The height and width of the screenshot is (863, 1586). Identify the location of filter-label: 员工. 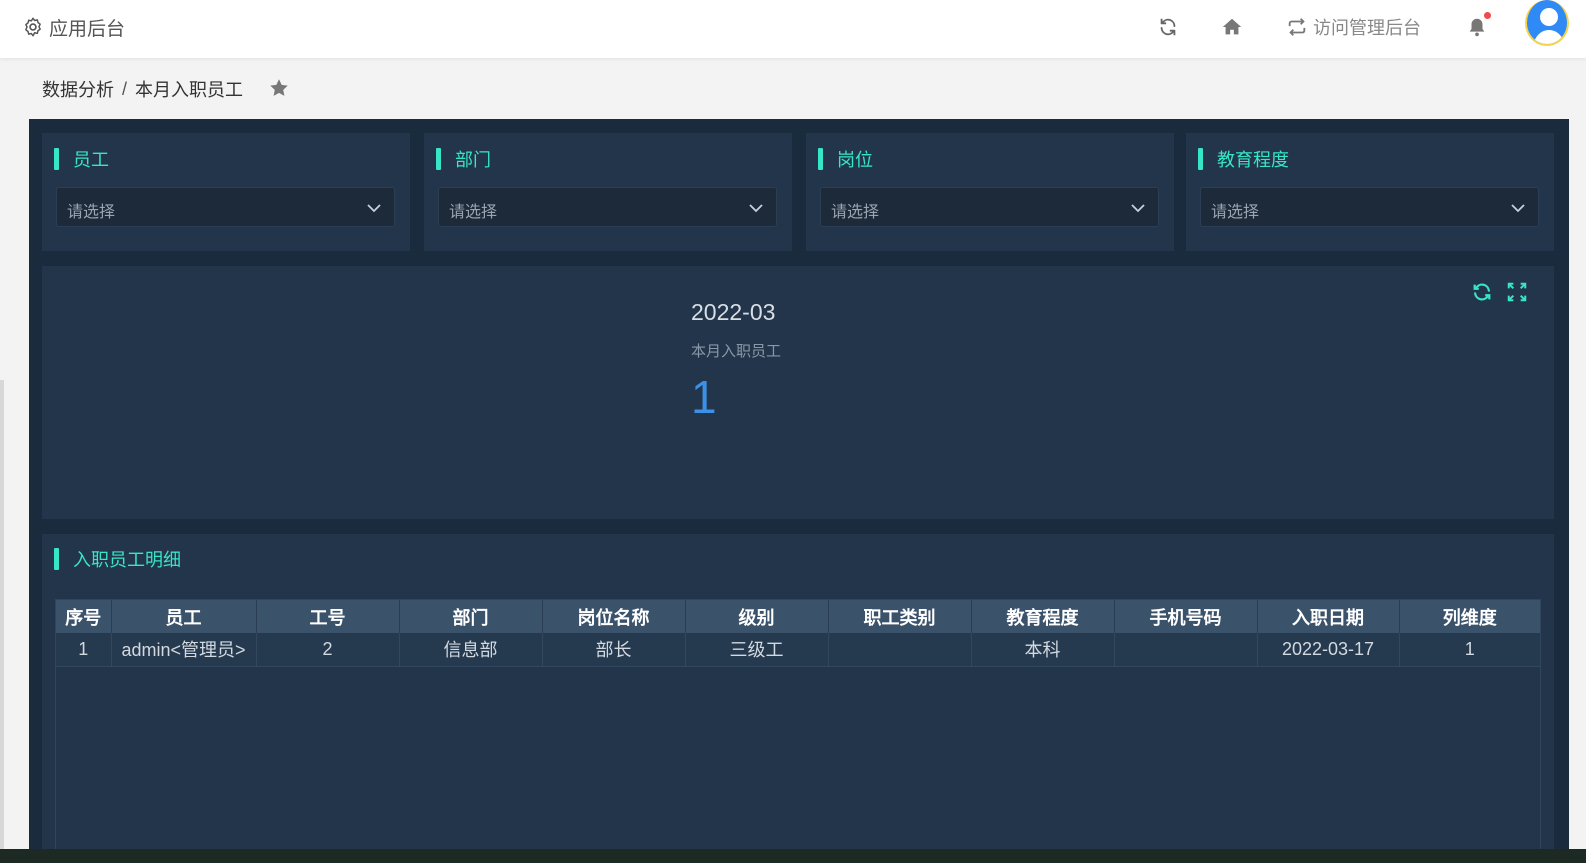
(91, 160).